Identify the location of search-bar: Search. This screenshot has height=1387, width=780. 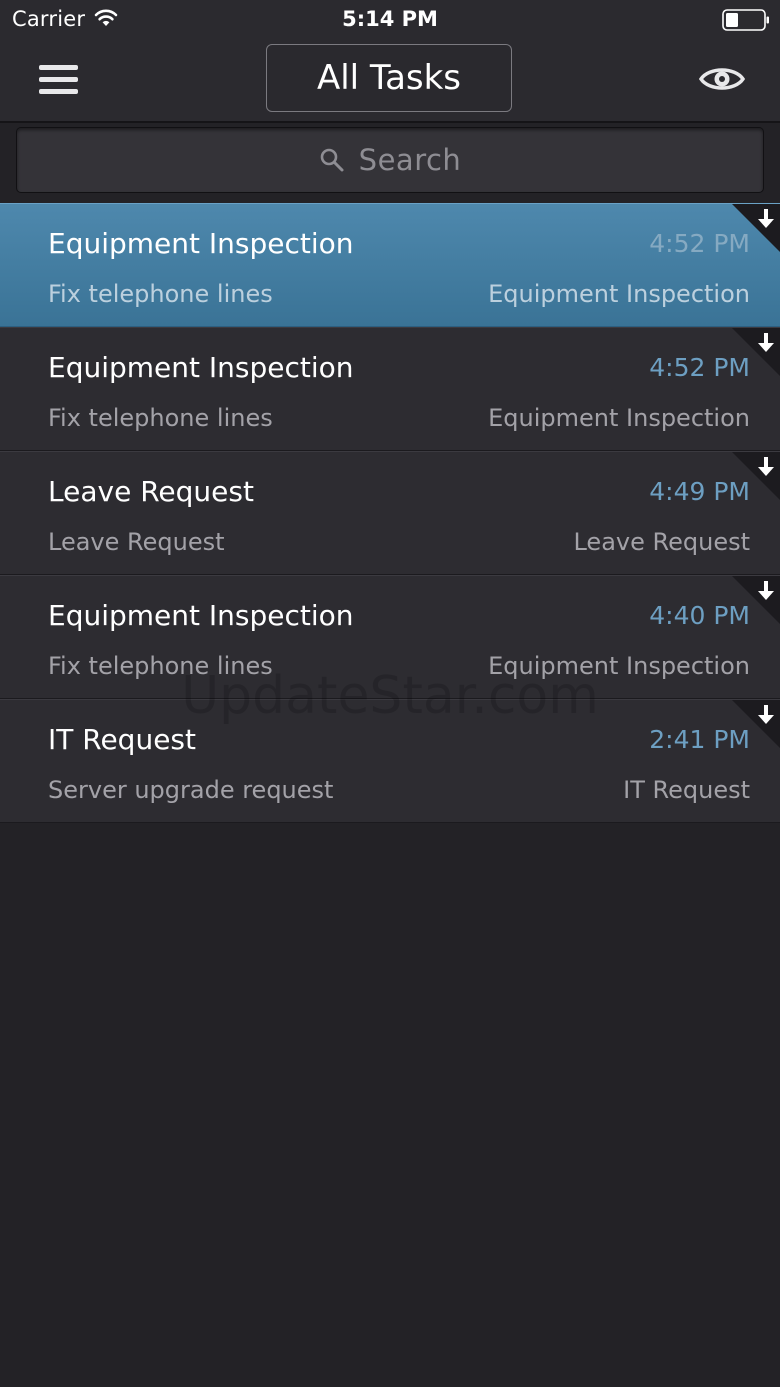
(390, 163).